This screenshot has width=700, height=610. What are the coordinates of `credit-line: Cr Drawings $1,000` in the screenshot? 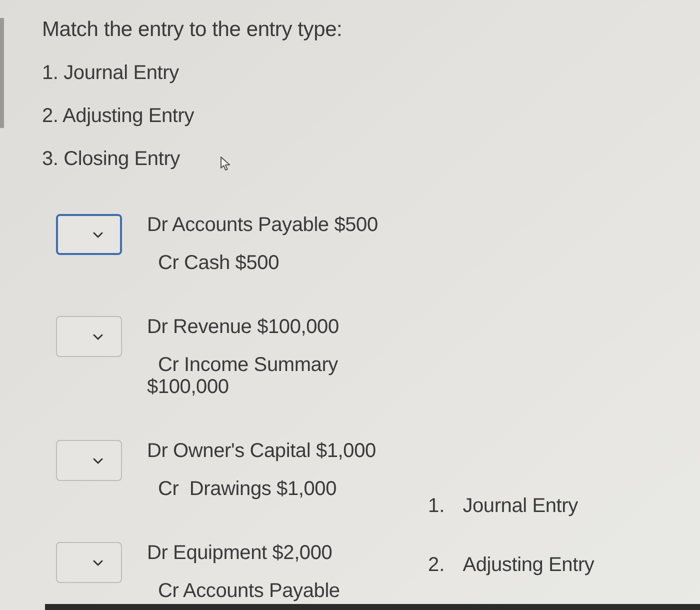 It's located at (247, 489).